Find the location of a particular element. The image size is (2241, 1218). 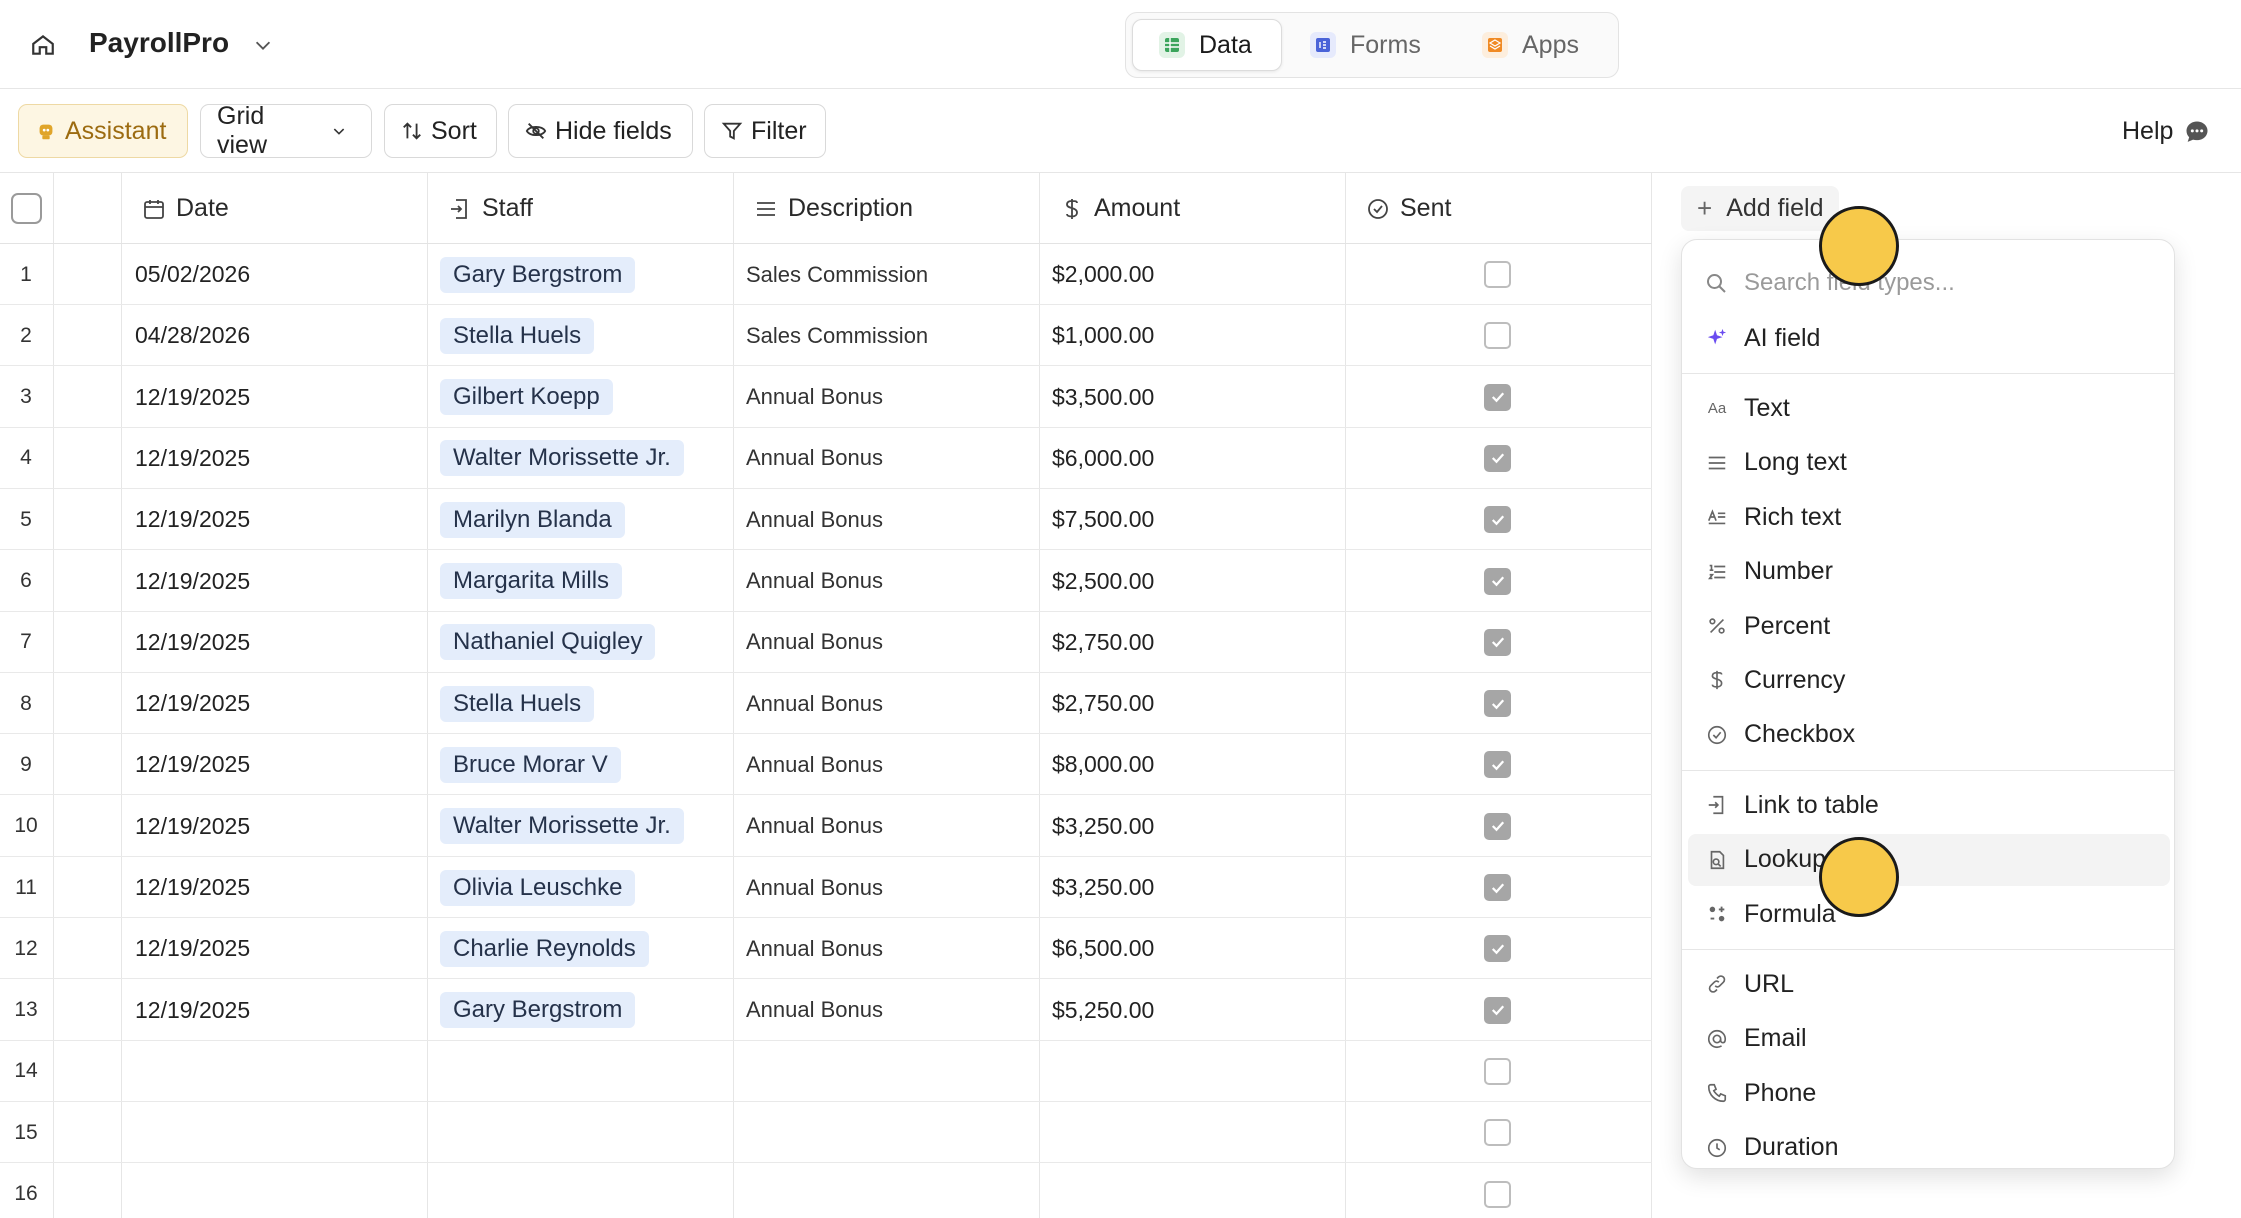

tab-apps: Apps is located at coordinates (1547, 45).